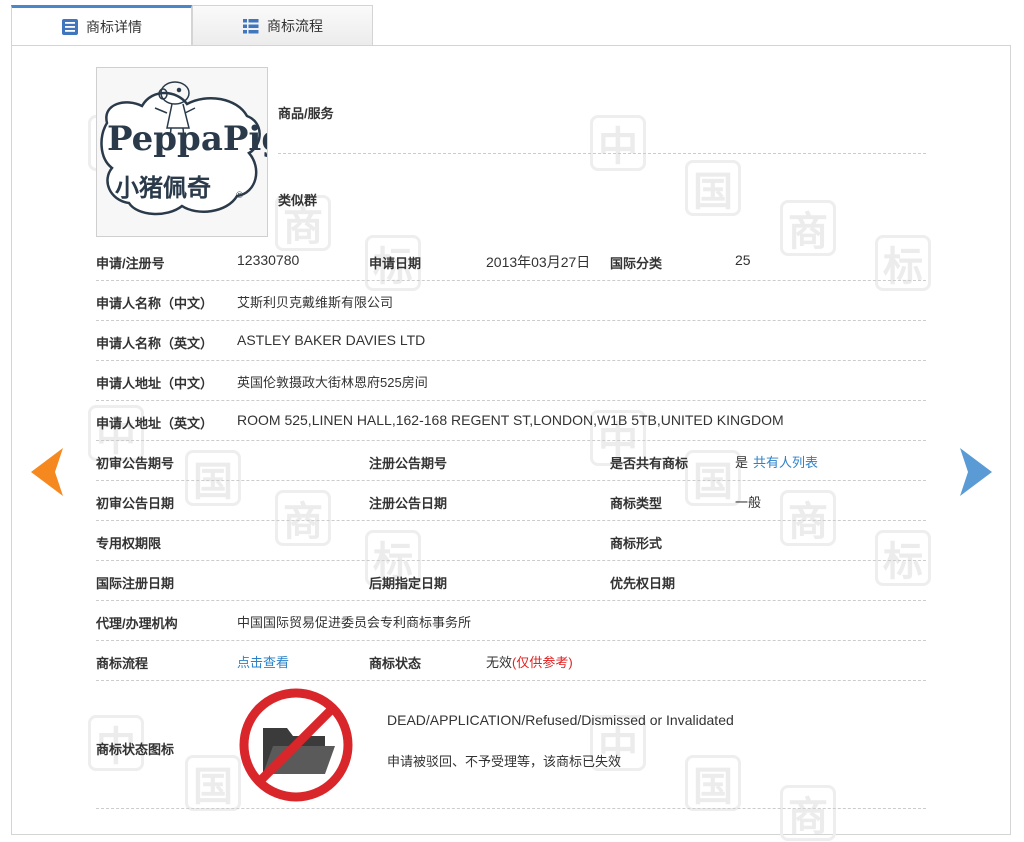 This screenshot has width=1024, height=842. Describe the element at coordinates (137, 623) in the screenshot. I see `agency-label: 代理/办理机构` at that location.